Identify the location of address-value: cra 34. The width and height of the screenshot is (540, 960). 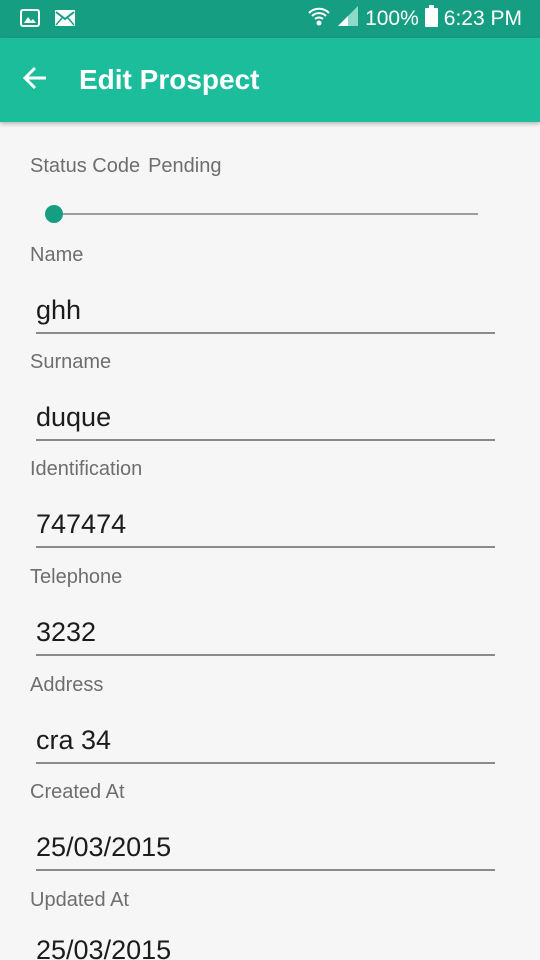
(74, 740).